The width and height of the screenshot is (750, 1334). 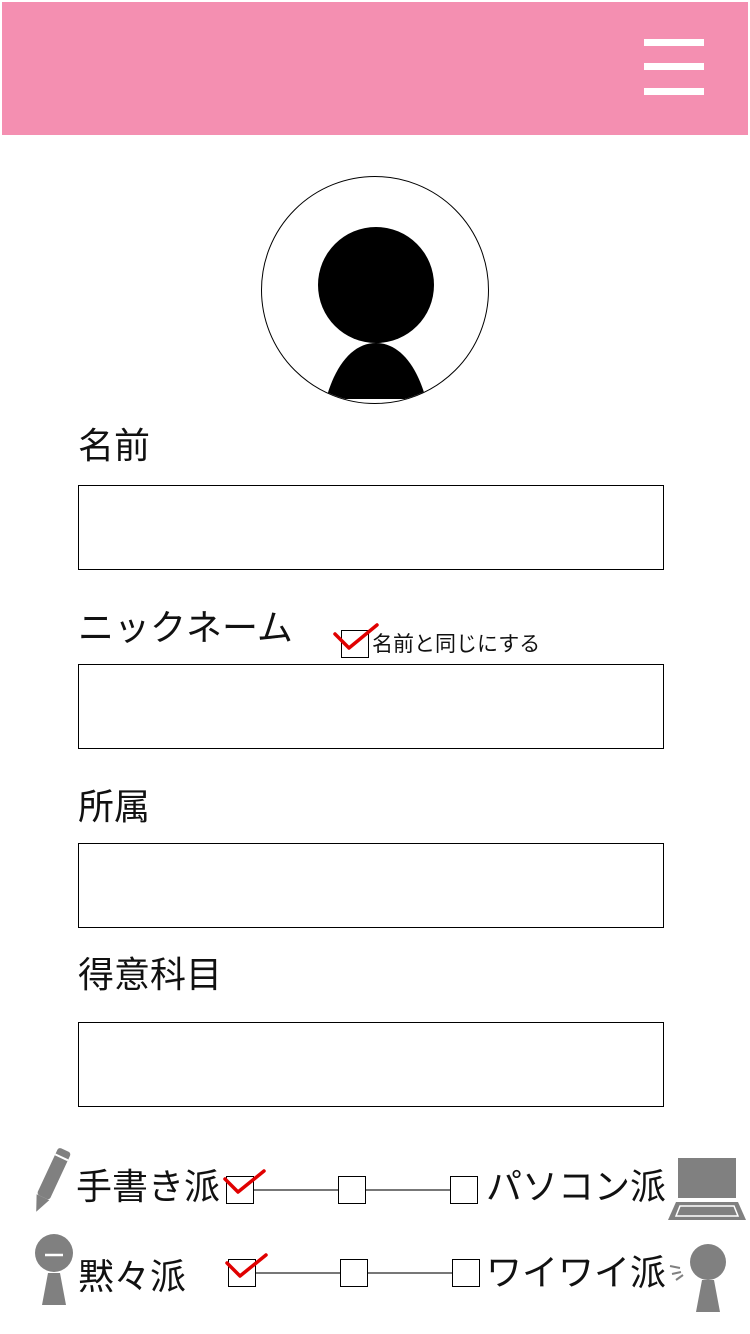 I want to click on quiet-label: 黙々派, so click(x=132, y=1277).